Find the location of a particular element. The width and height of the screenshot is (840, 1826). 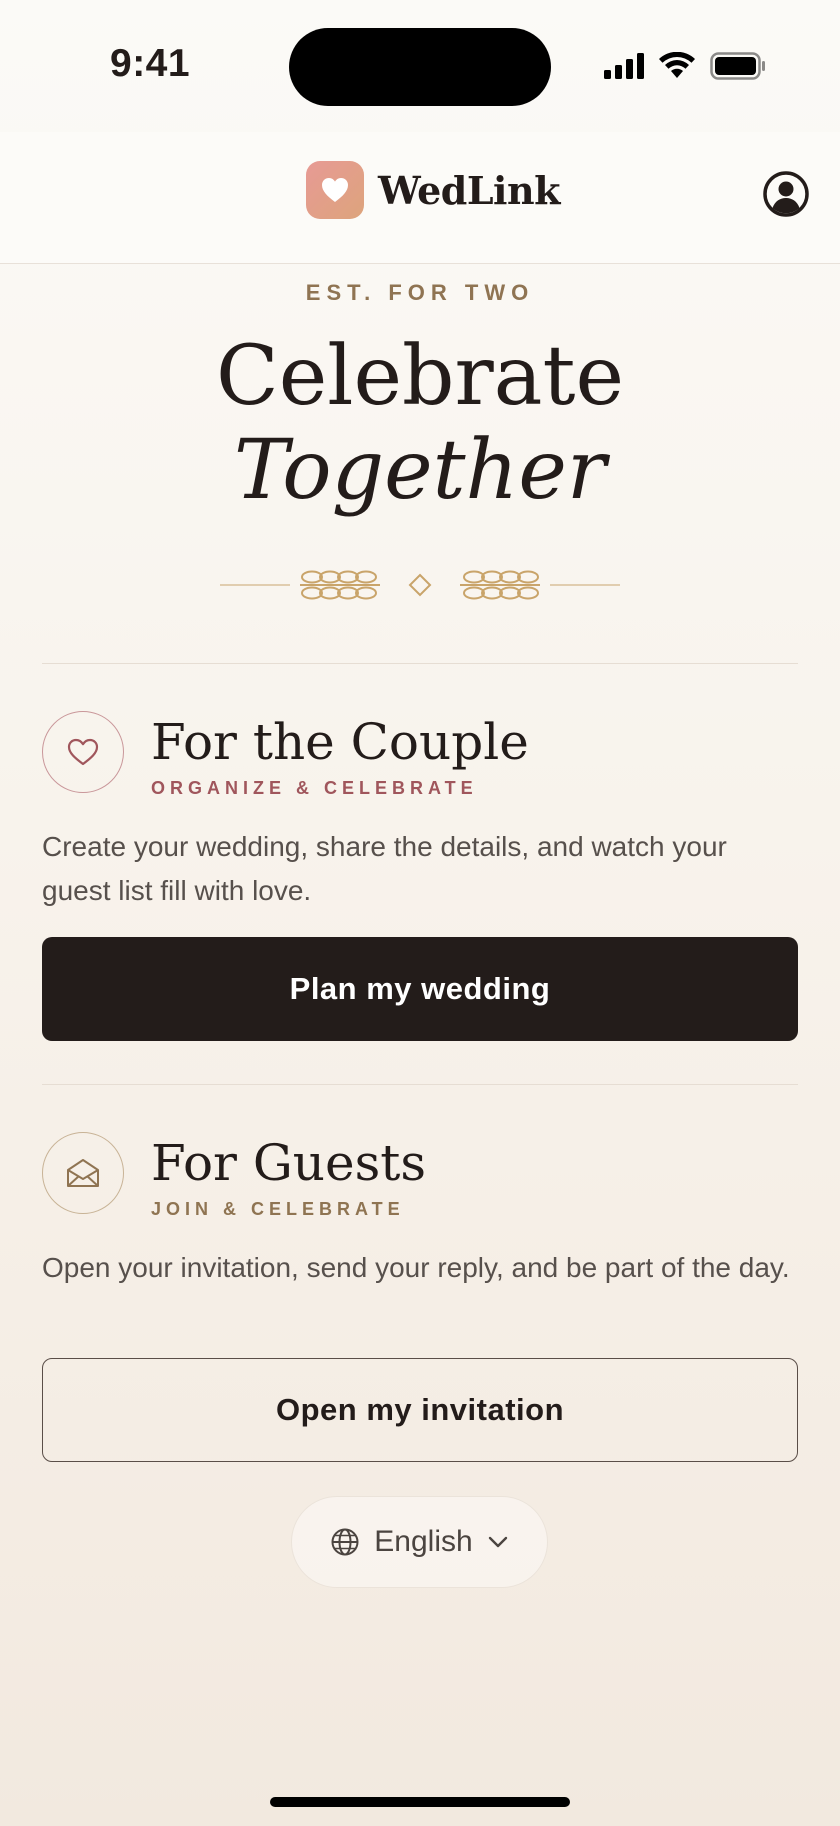

envelope-open-icon is located at coordinates (83, 1173).